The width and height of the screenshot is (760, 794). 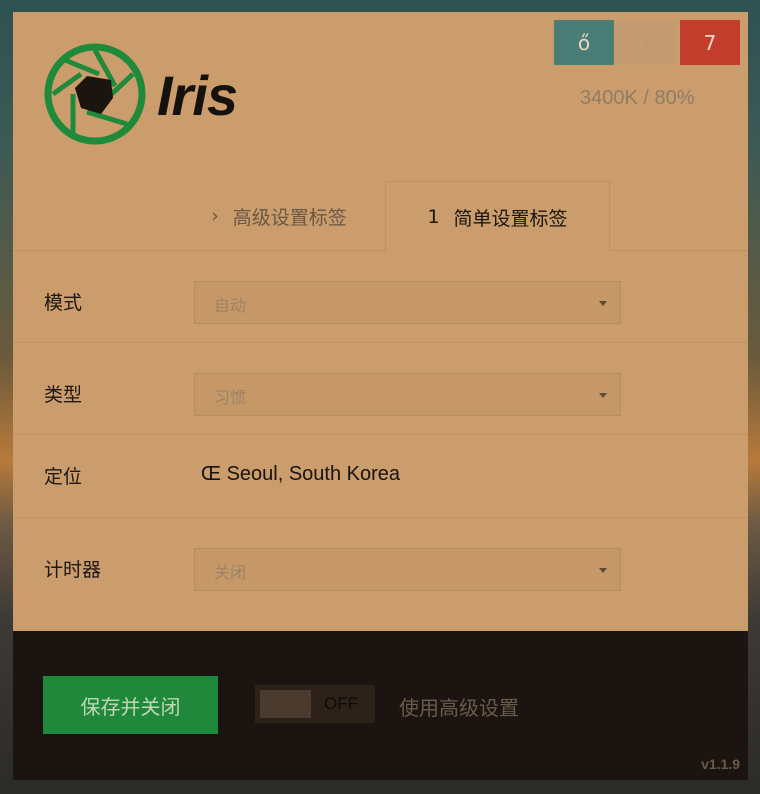 I want to click on timer-select: 关闭, so click(x=407, y=569).